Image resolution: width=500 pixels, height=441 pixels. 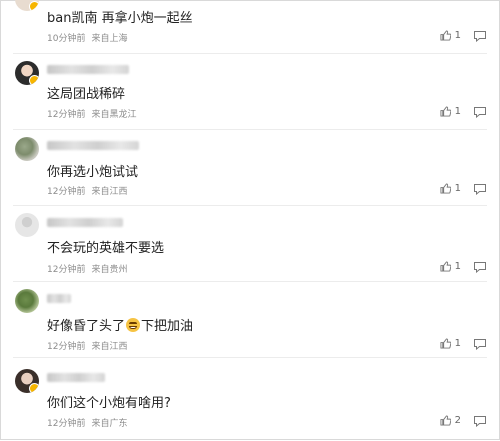 I want to click on comment-item: ban凯南 再拿小炮一起丝 10分钟前 来自上海 1, so click(x=250, y=26).